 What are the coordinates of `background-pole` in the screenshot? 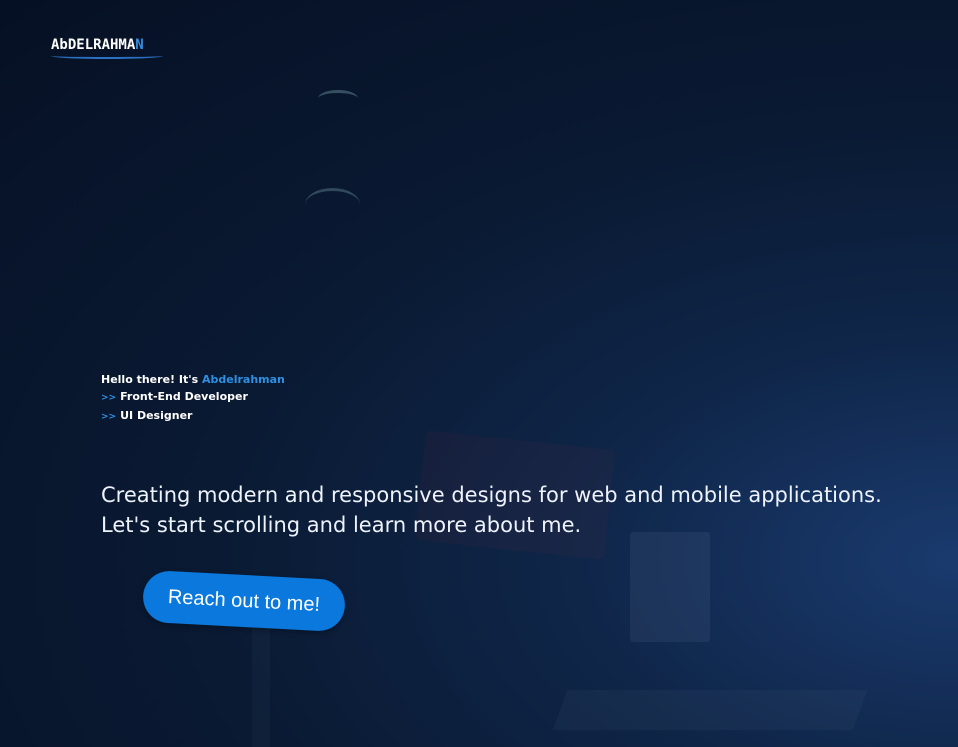 It's located at (261, 678).